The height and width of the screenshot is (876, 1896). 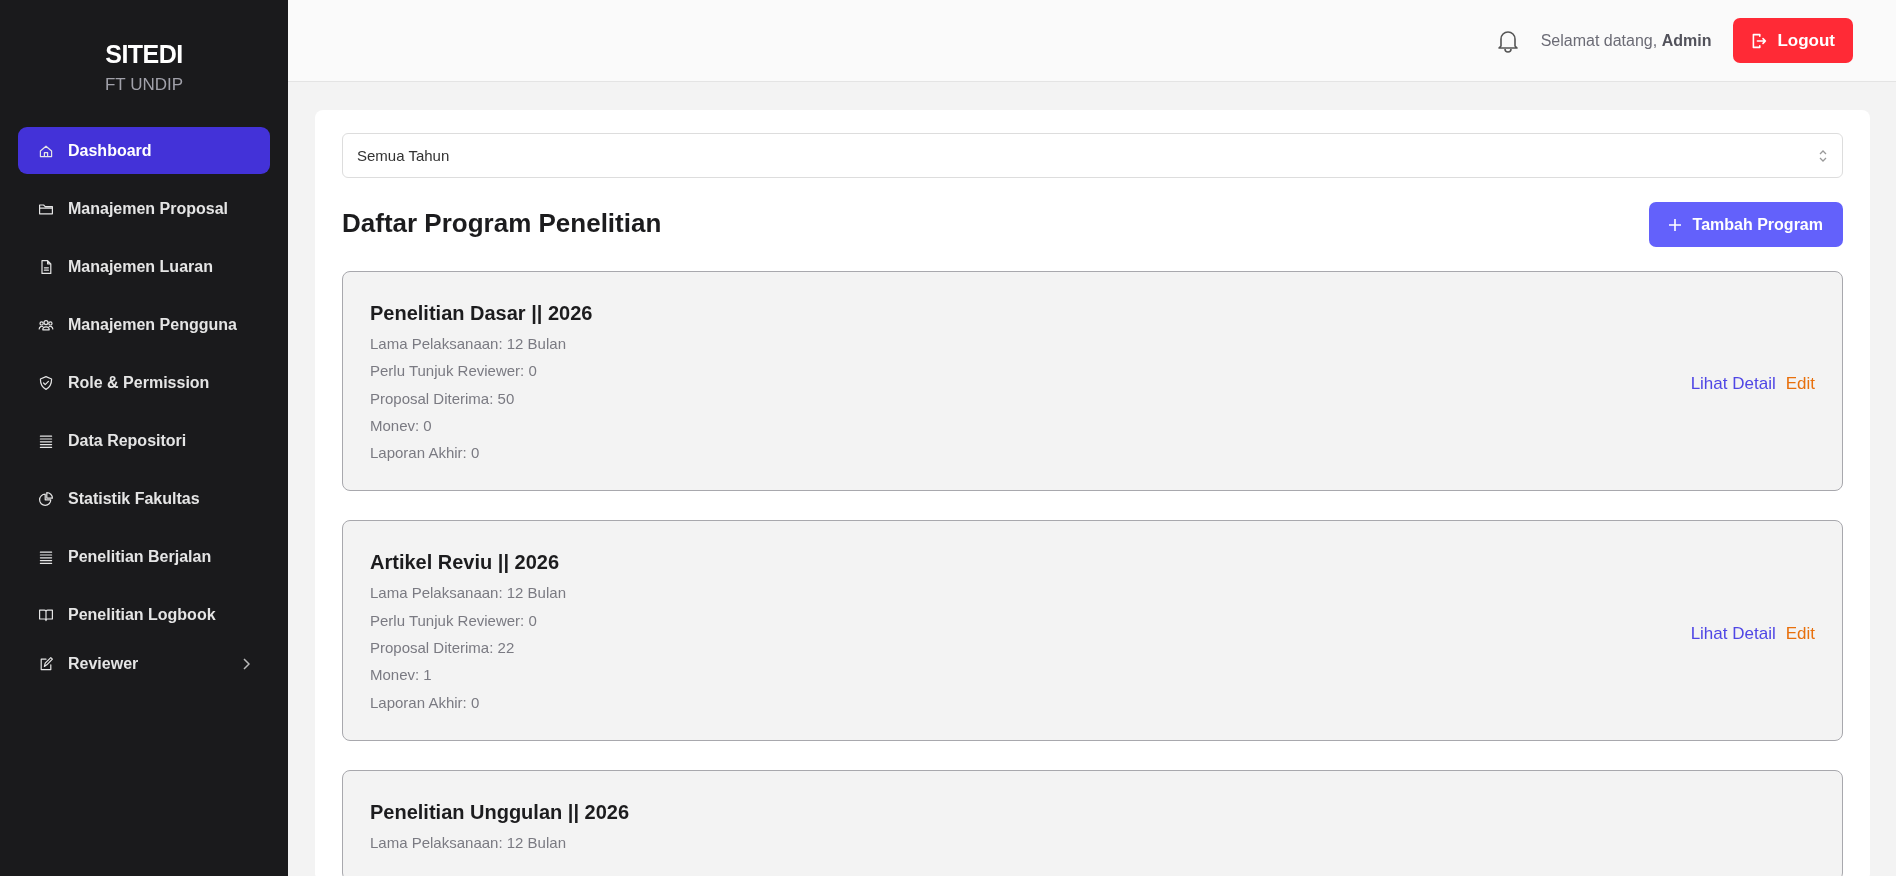 What do you see at coordinates (1759, 40) in the screenshot?
I see `logout-icon` at bounding box center [1759, 40].